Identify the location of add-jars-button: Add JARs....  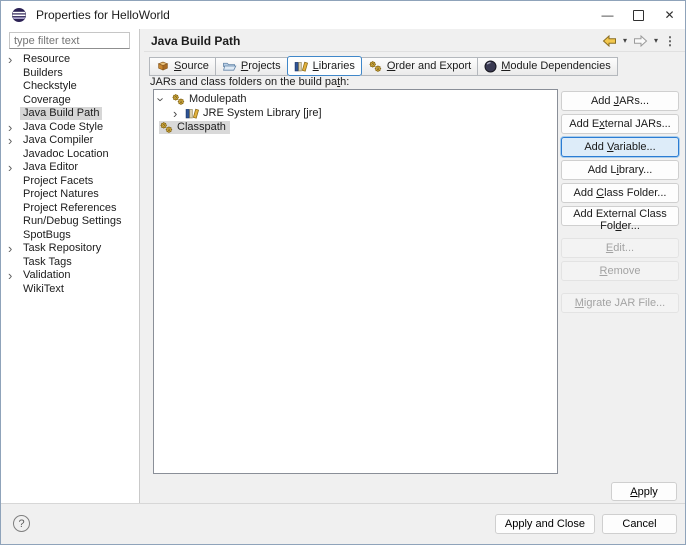
(620, 101).